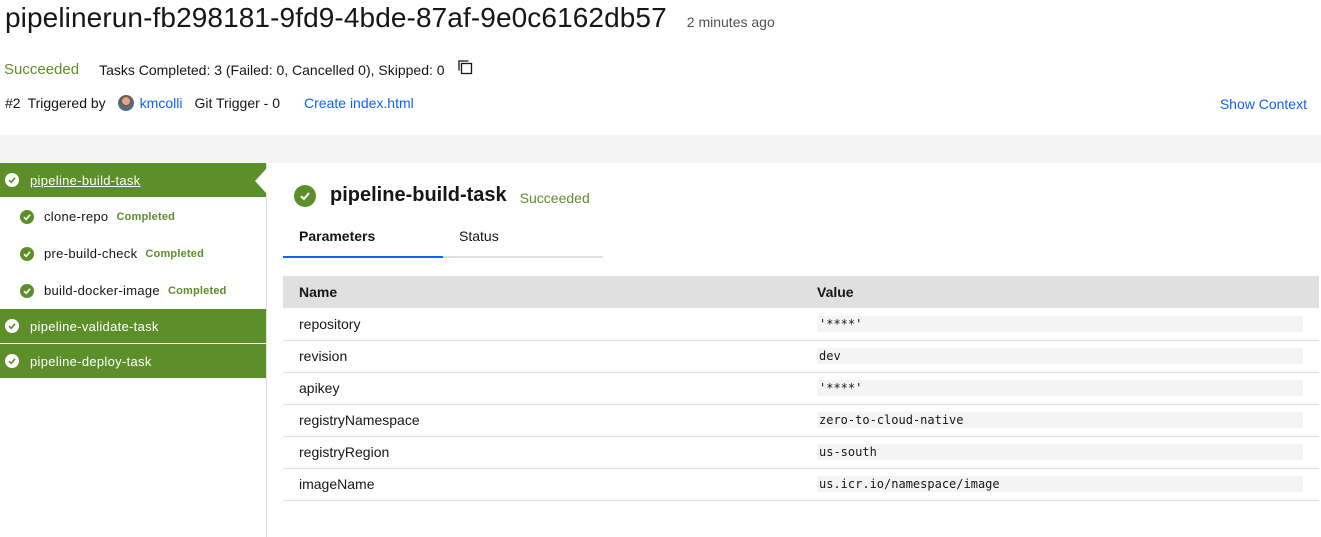 This screenshot has height=537, width=1321. What do you see at coordinates (359, 103) in the screenshot?
I see `commit-link: Create index.html` at bounding box center [359, 103].